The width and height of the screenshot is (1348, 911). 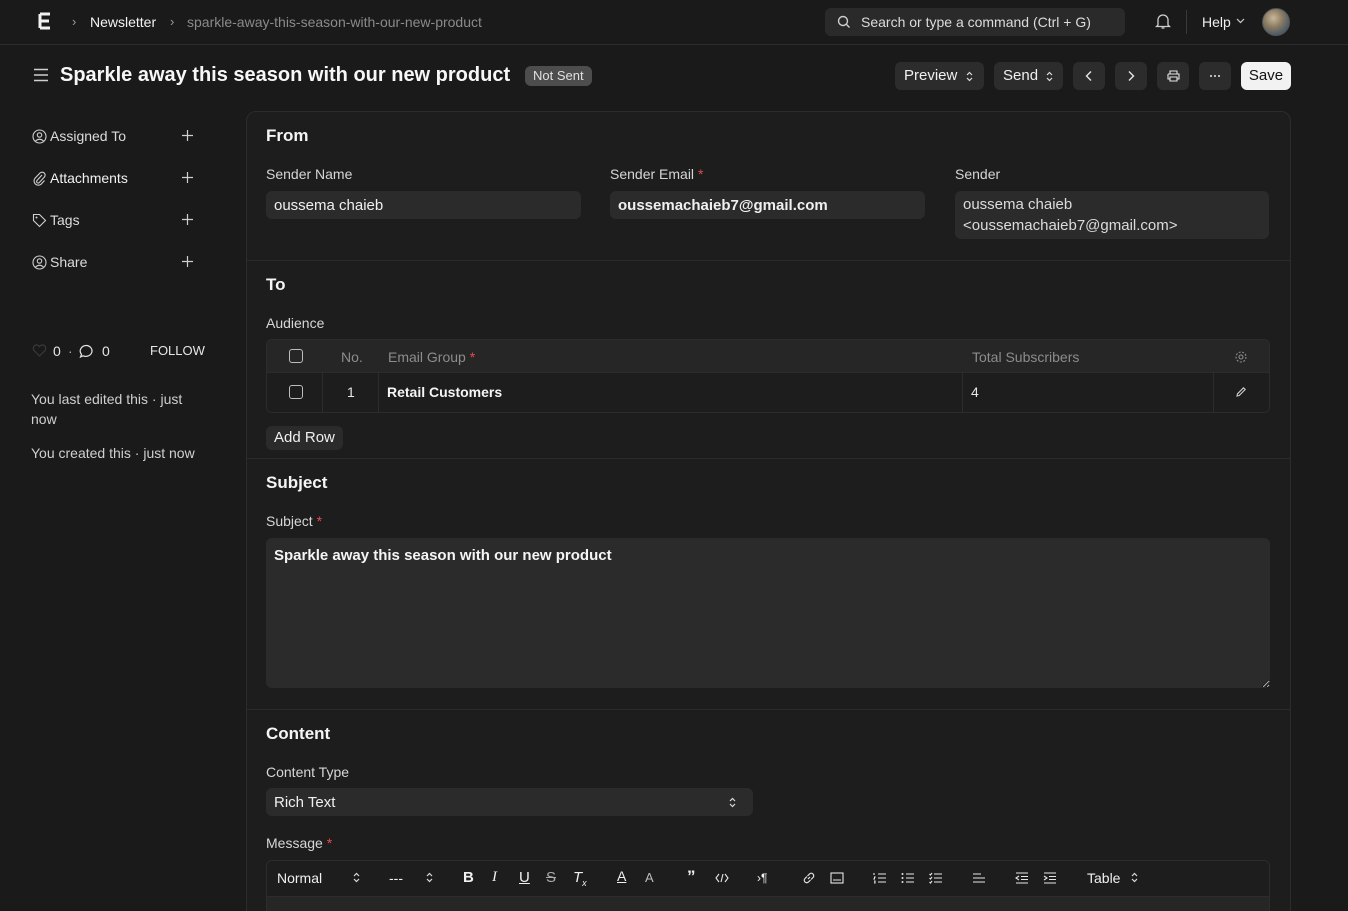 What do you see at coordinates (1276, 22) in the screenshot?
I see `user-avatar` at bounding box center [1276, 22].